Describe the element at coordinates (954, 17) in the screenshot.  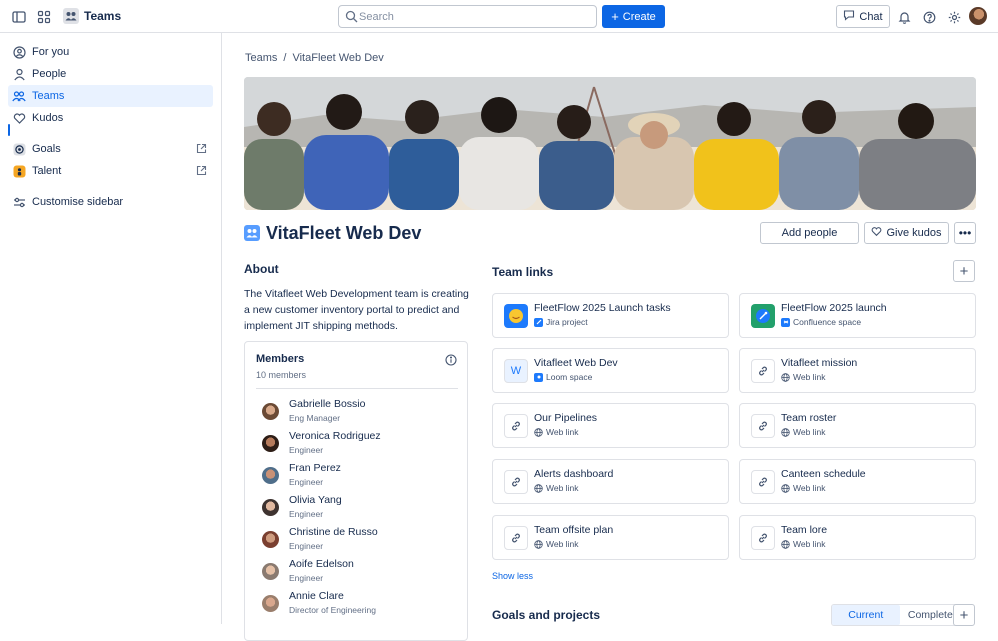
I see `settings-gear-icon` at that location.